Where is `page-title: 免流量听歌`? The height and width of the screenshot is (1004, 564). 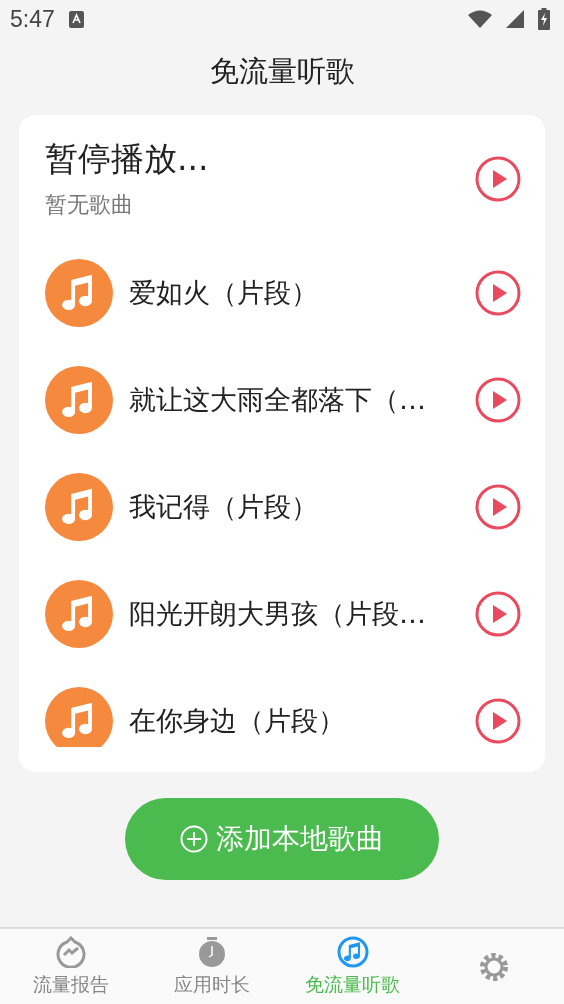
page-title: 免流量听歌 is located at coordinates (282, 71).